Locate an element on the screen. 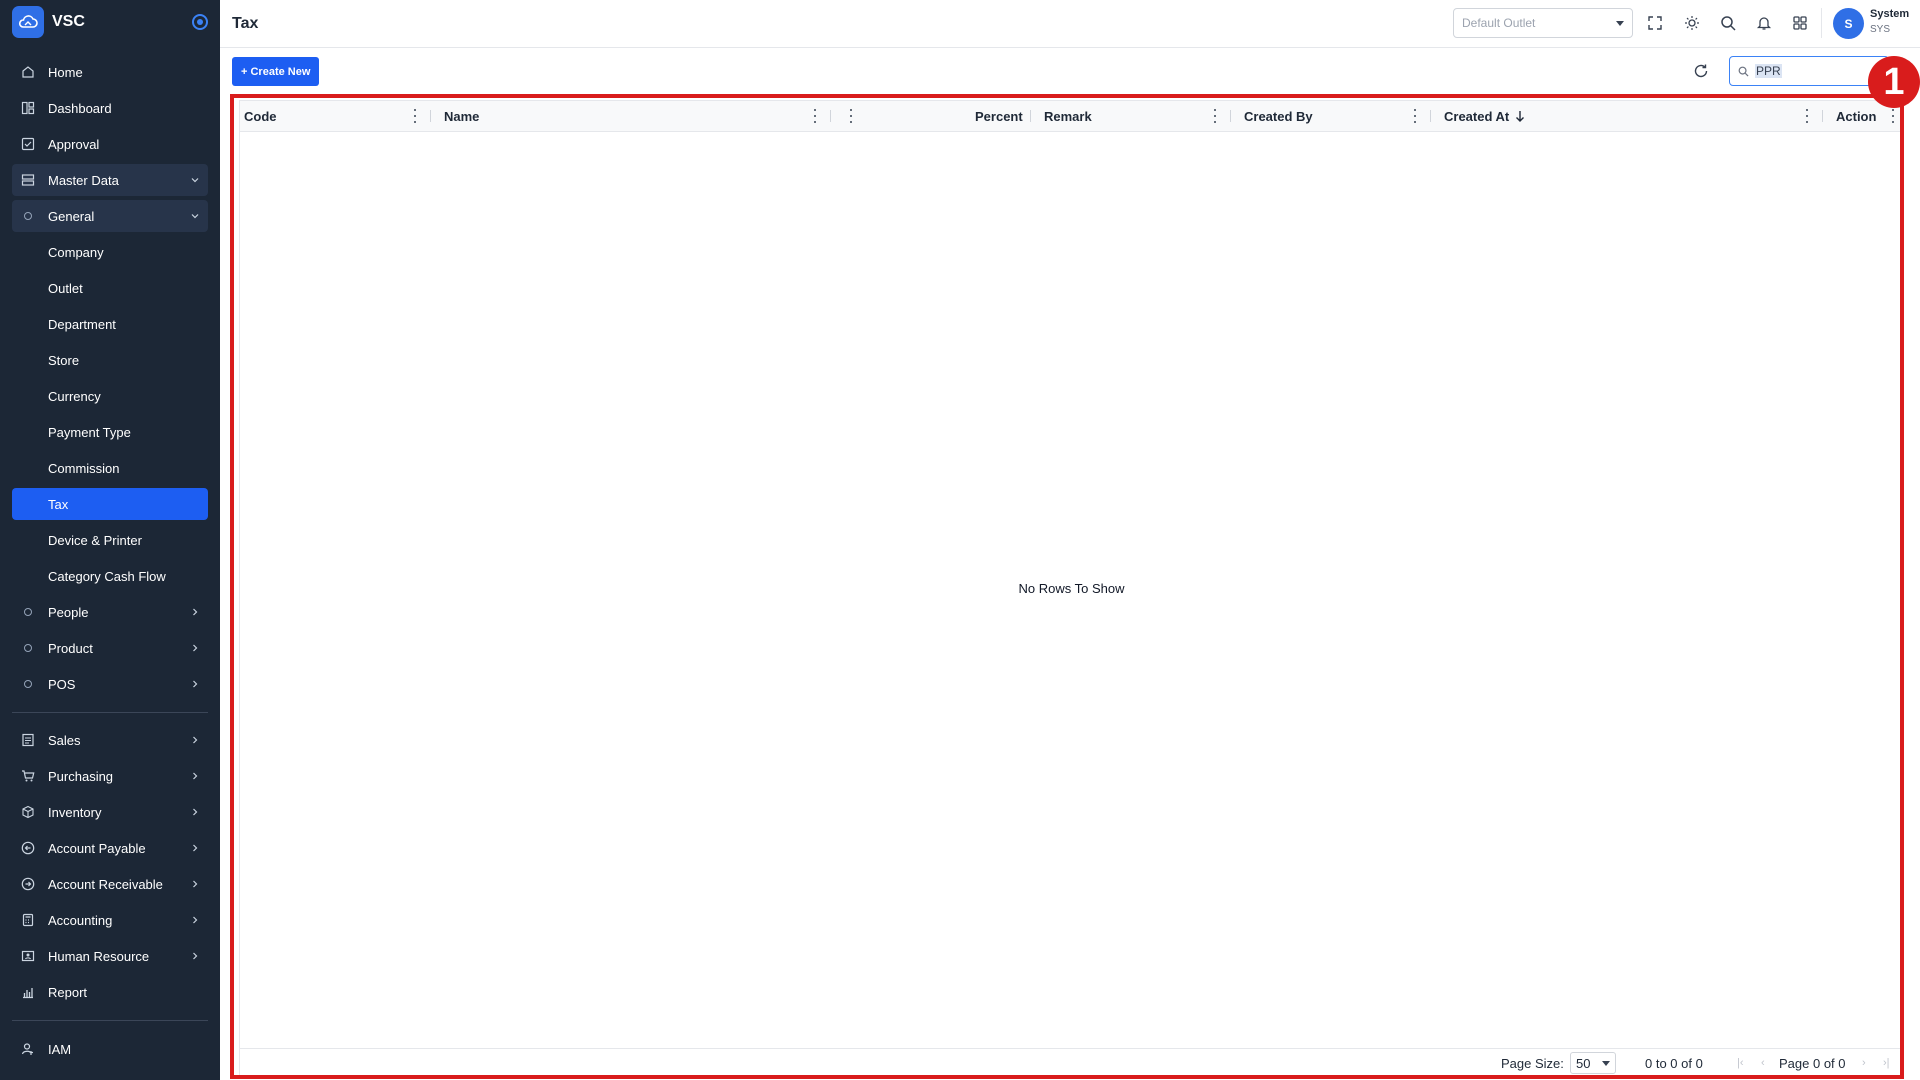 The height and width of the screenshot is (1080, 1920). sidebar-item-label: Company is located at coordinates (76, 252).